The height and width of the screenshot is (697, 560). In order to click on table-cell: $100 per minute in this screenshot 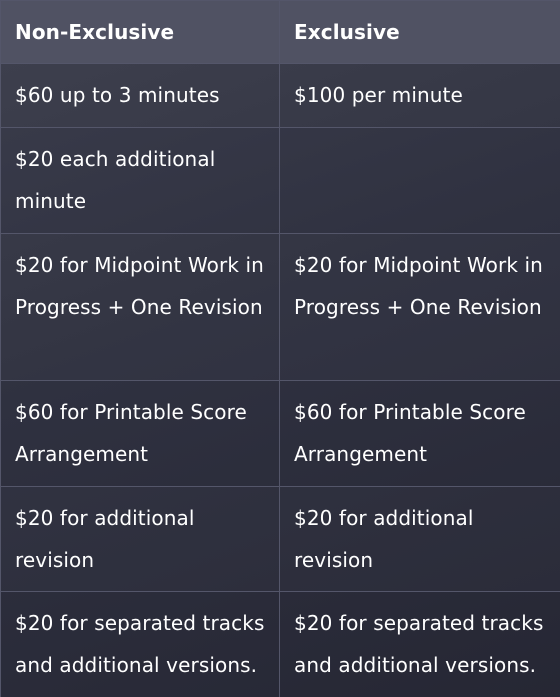, I will do `click(419, 95)`.